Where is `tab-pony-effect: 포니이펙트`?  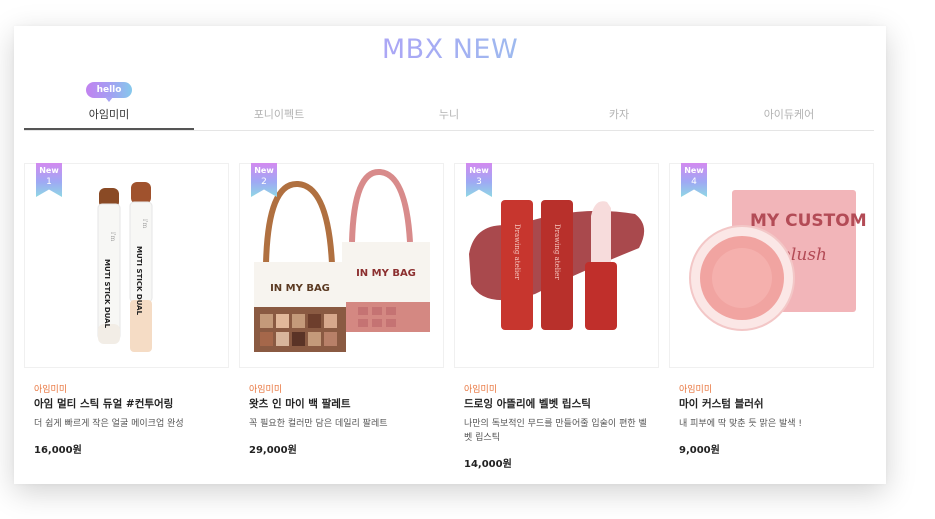
tab-pony-effect: 포니이펙트 is located at coordinates (279, 117).